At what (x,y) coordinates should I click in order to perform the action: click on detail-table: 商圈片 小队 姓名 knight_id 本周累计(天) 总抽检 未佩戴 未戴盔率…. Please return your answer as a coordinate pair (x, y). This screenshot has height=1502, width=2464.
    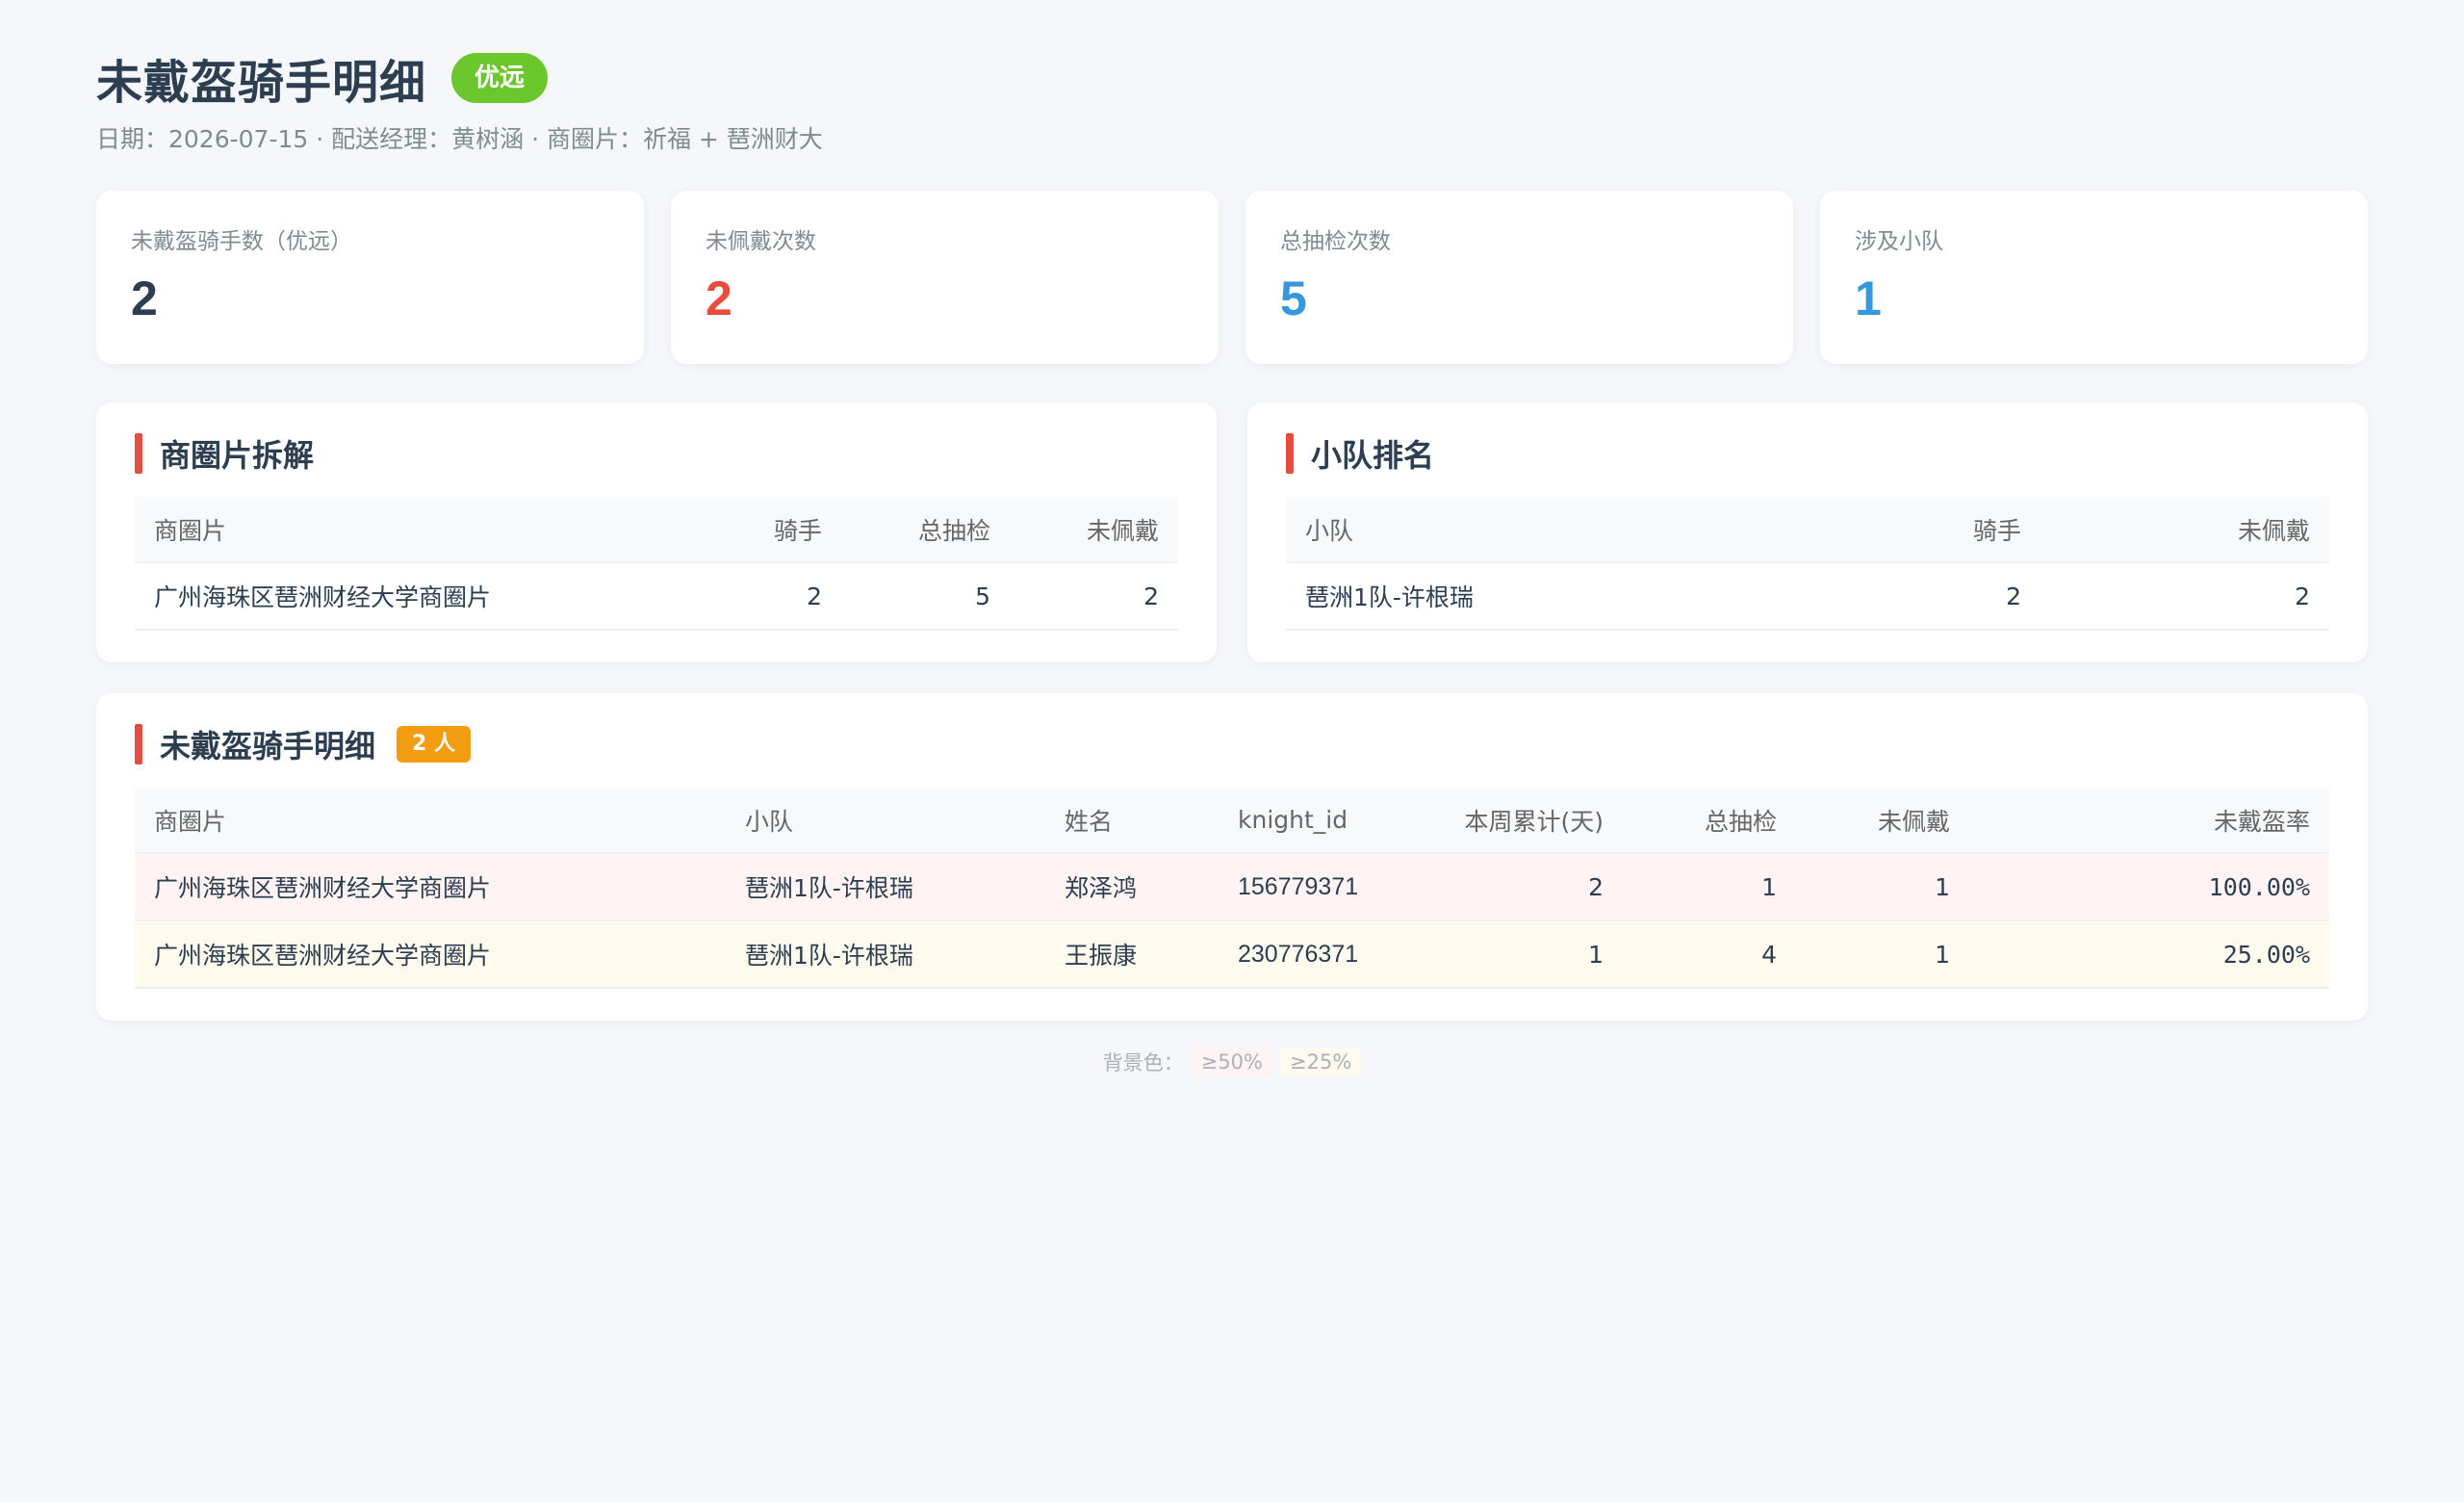
    Looking at the image, I should click on (1232, 888).